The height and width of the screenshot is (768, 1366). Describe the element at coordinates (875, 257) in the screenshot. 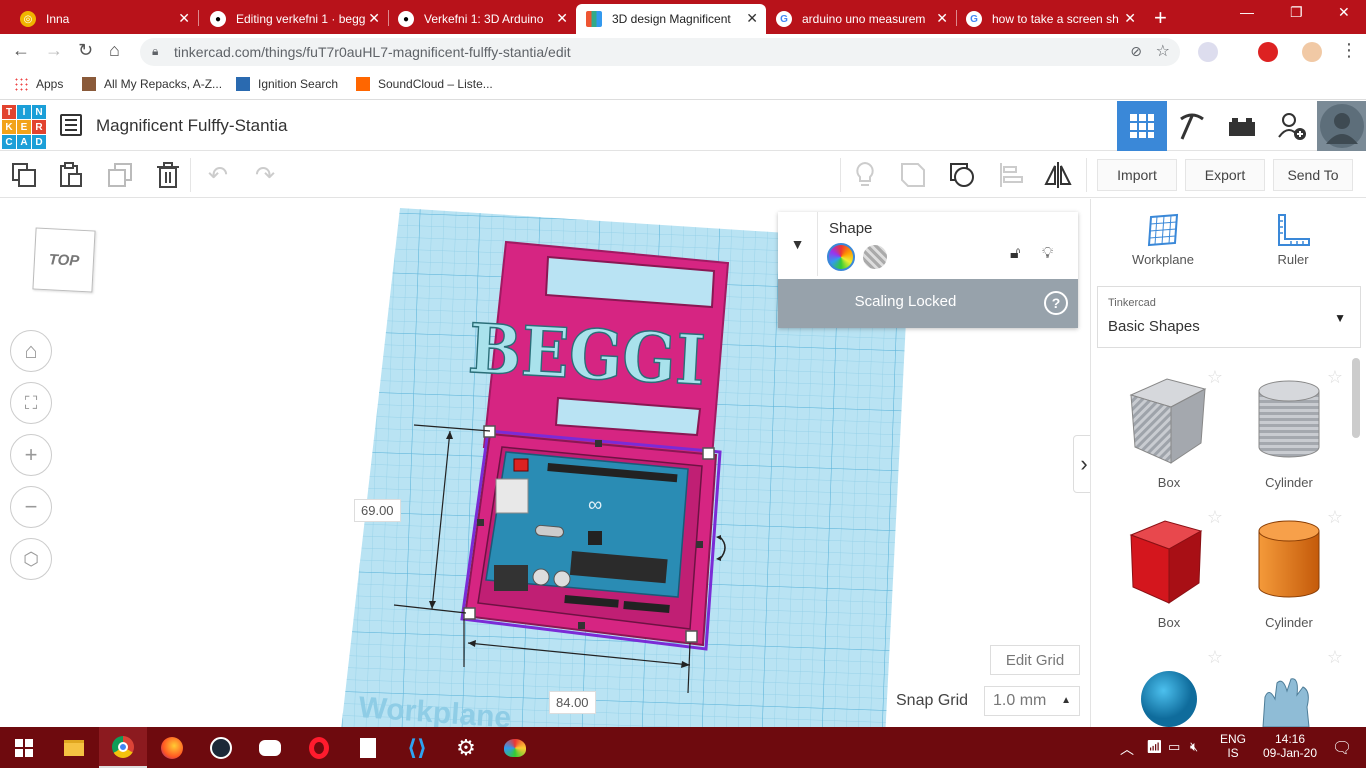

I see `hole-swatch` at that location.